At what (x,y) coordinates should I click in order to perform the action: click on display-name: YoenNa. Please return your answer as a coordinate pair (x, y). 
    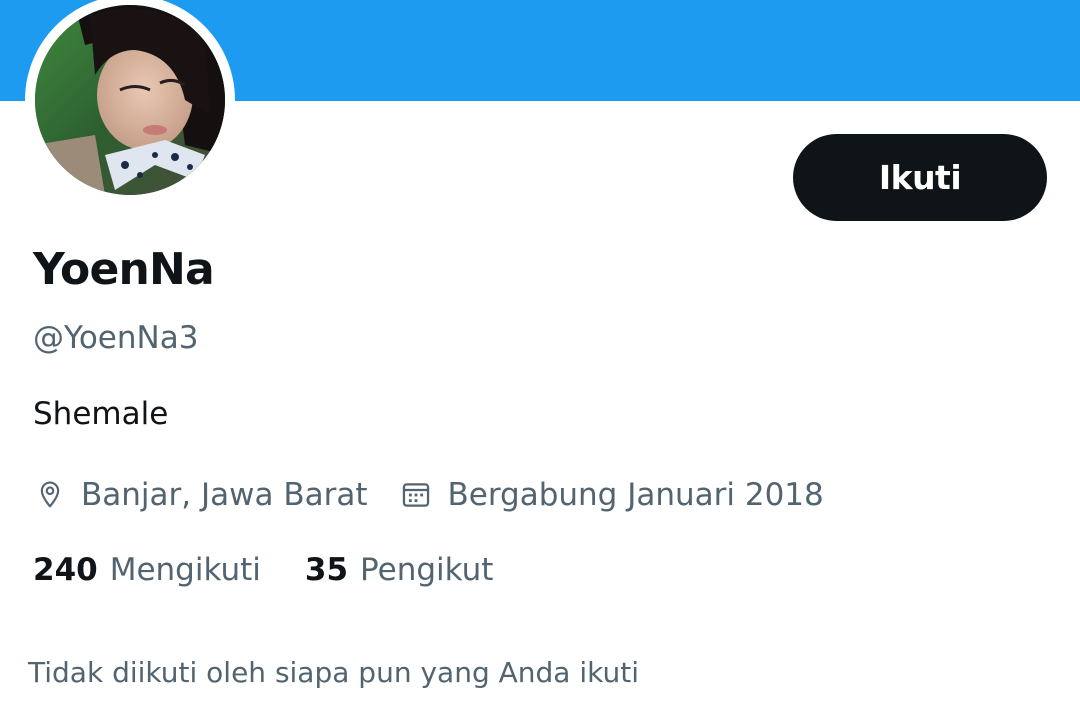
    Looking at the image, I should click on (124, 269).